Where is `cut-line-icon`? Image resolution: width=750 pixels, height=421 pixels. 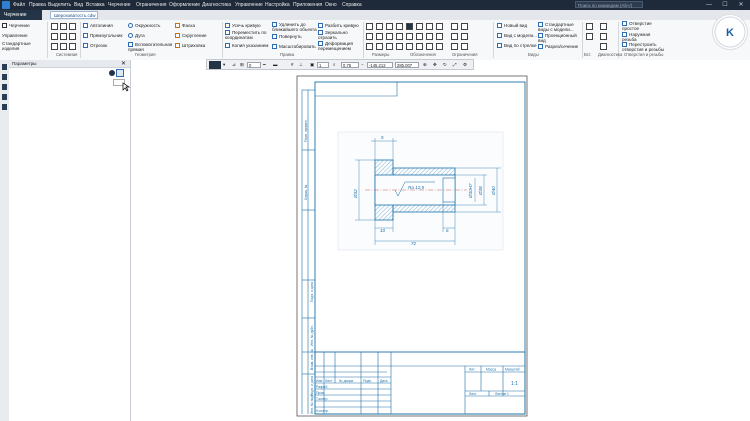 cut-line-icon is located at coordinates (429, 36).